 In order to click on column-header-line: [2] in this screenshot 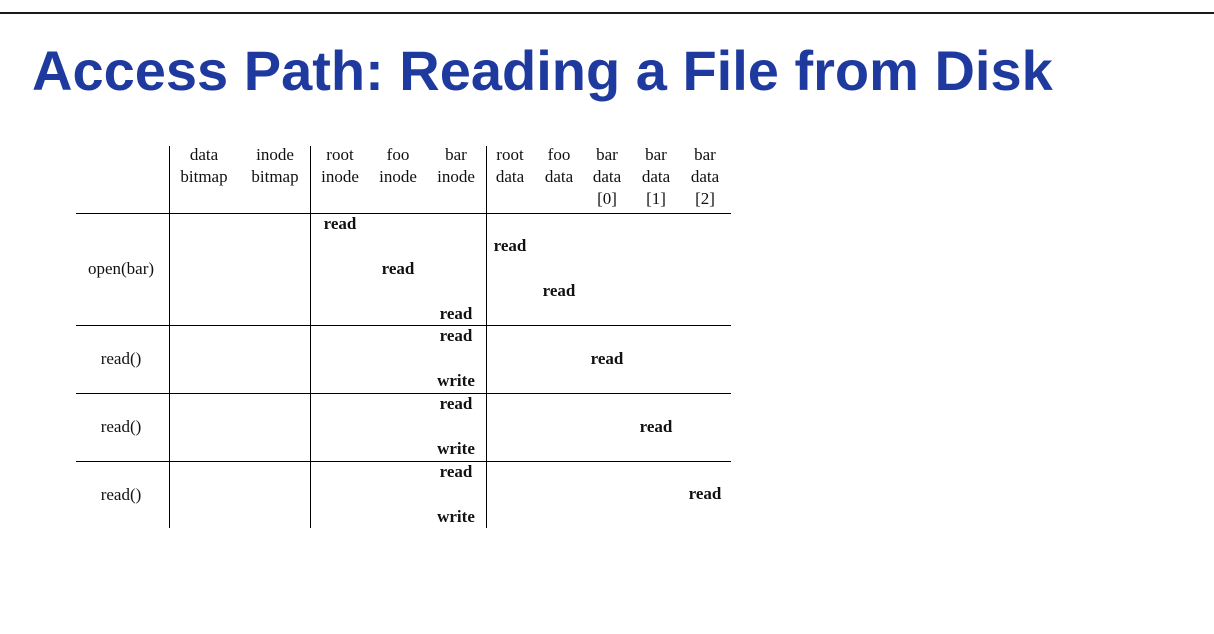, I will do `click(705, 198)`.